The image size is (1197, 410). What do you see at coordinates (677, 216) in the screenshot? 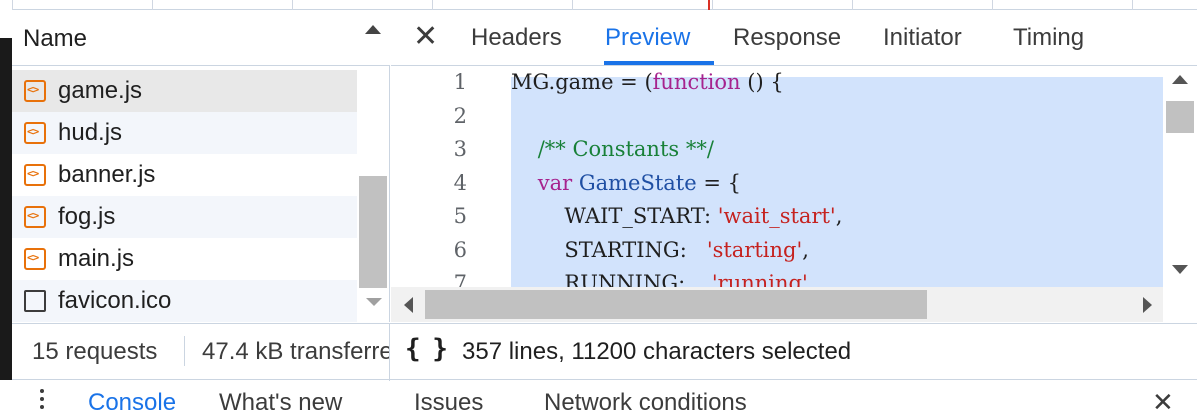
I see `code-text: WAIT_START: 'wait_start',` at bounding box center [677, 216].